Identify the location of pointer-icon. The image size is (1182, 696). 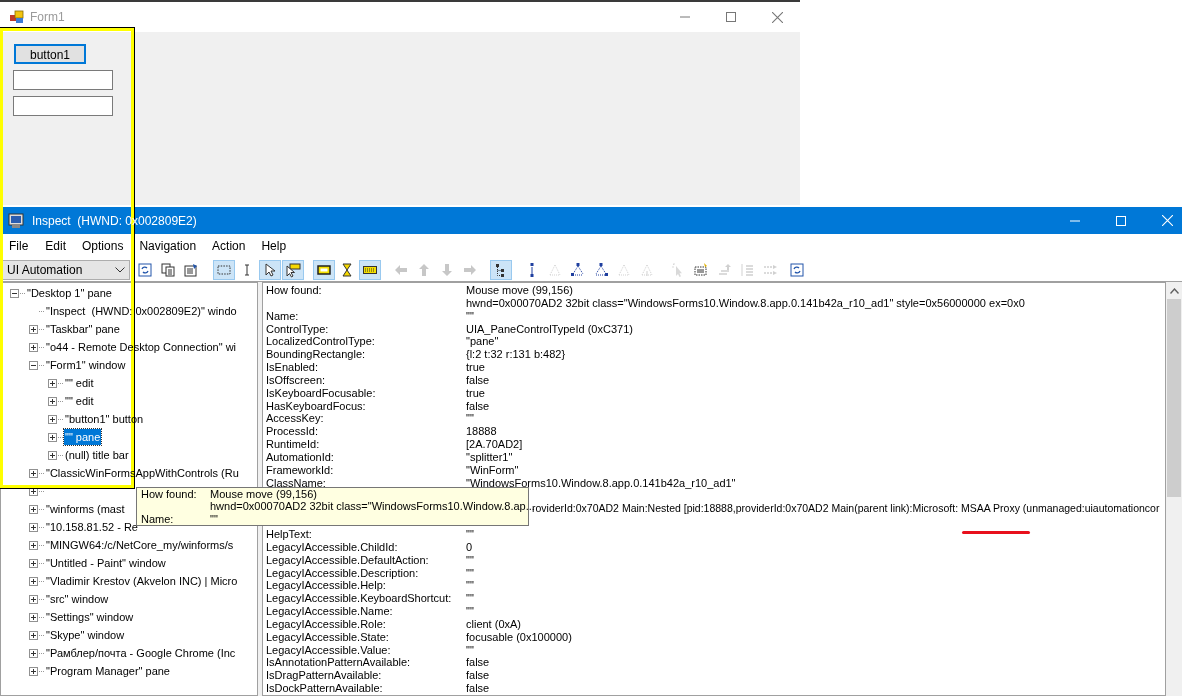
(270, 269).